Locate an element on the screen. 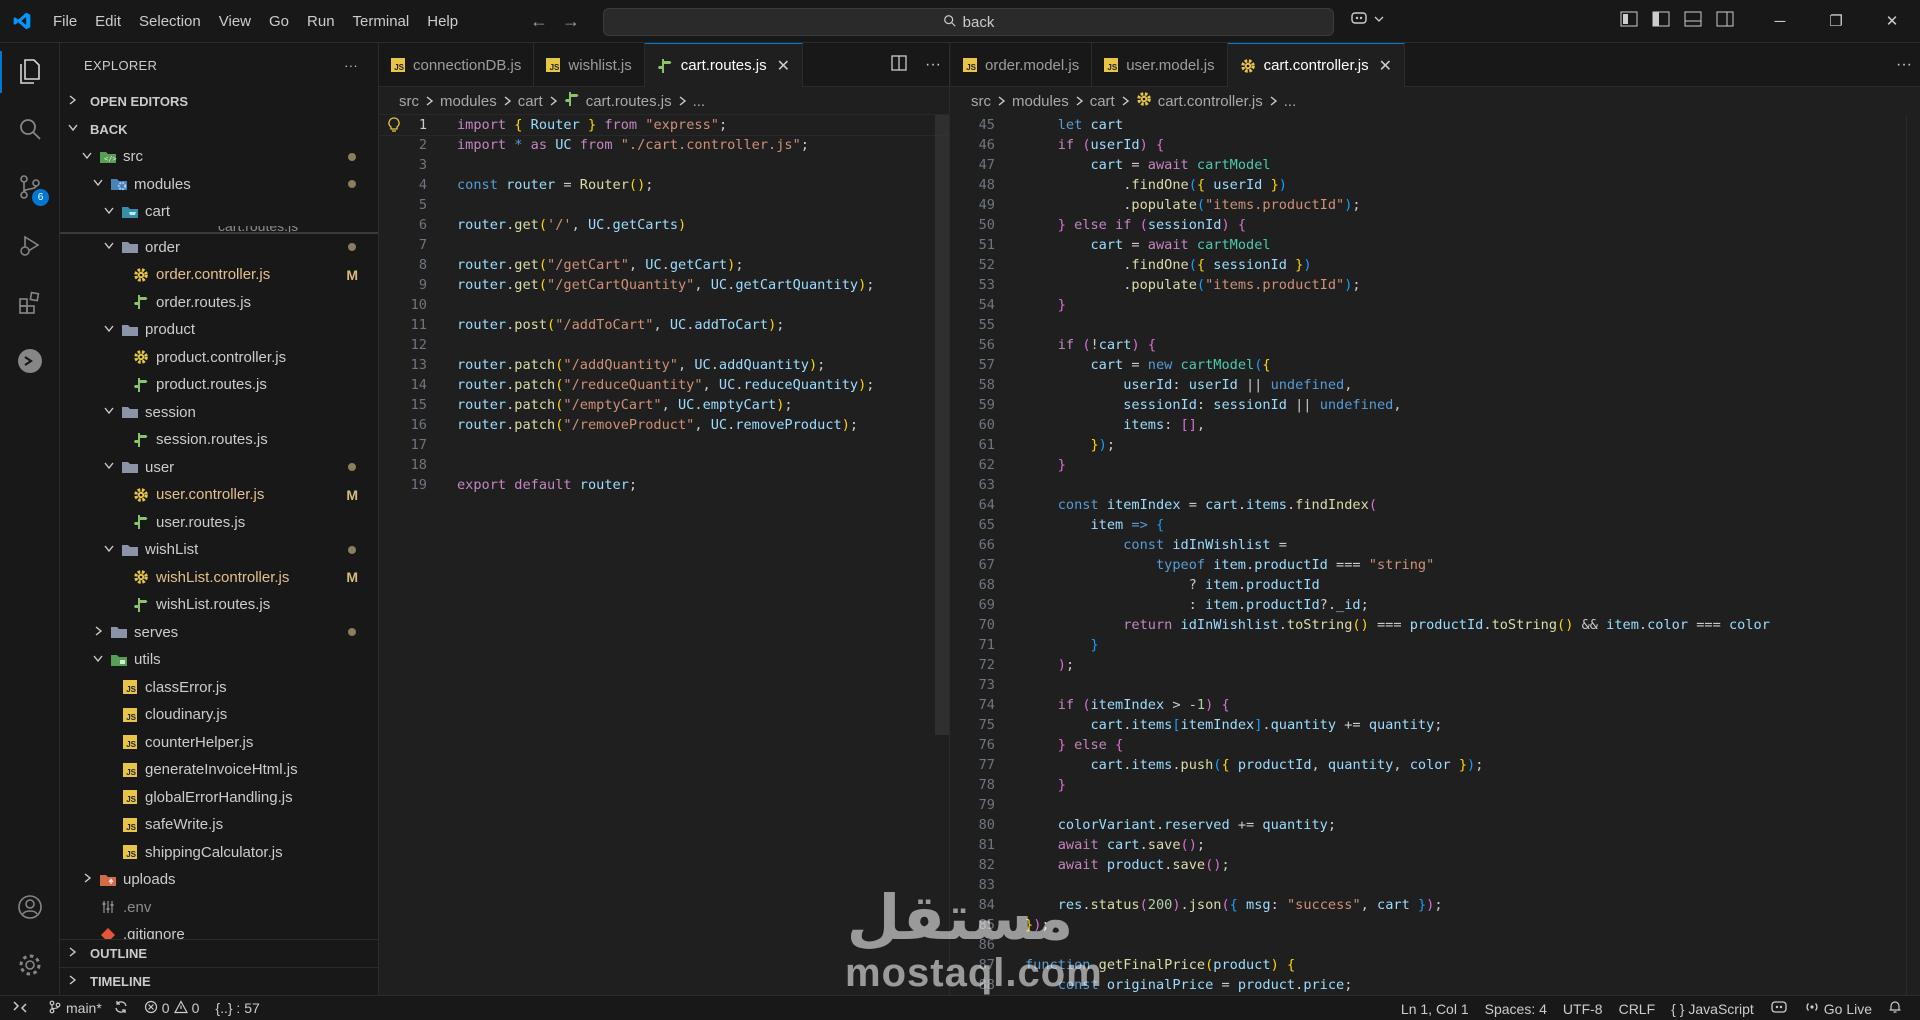 This screenshot has width=1920, height=1020. notifications-button is located at coordinates (1895, 1008).